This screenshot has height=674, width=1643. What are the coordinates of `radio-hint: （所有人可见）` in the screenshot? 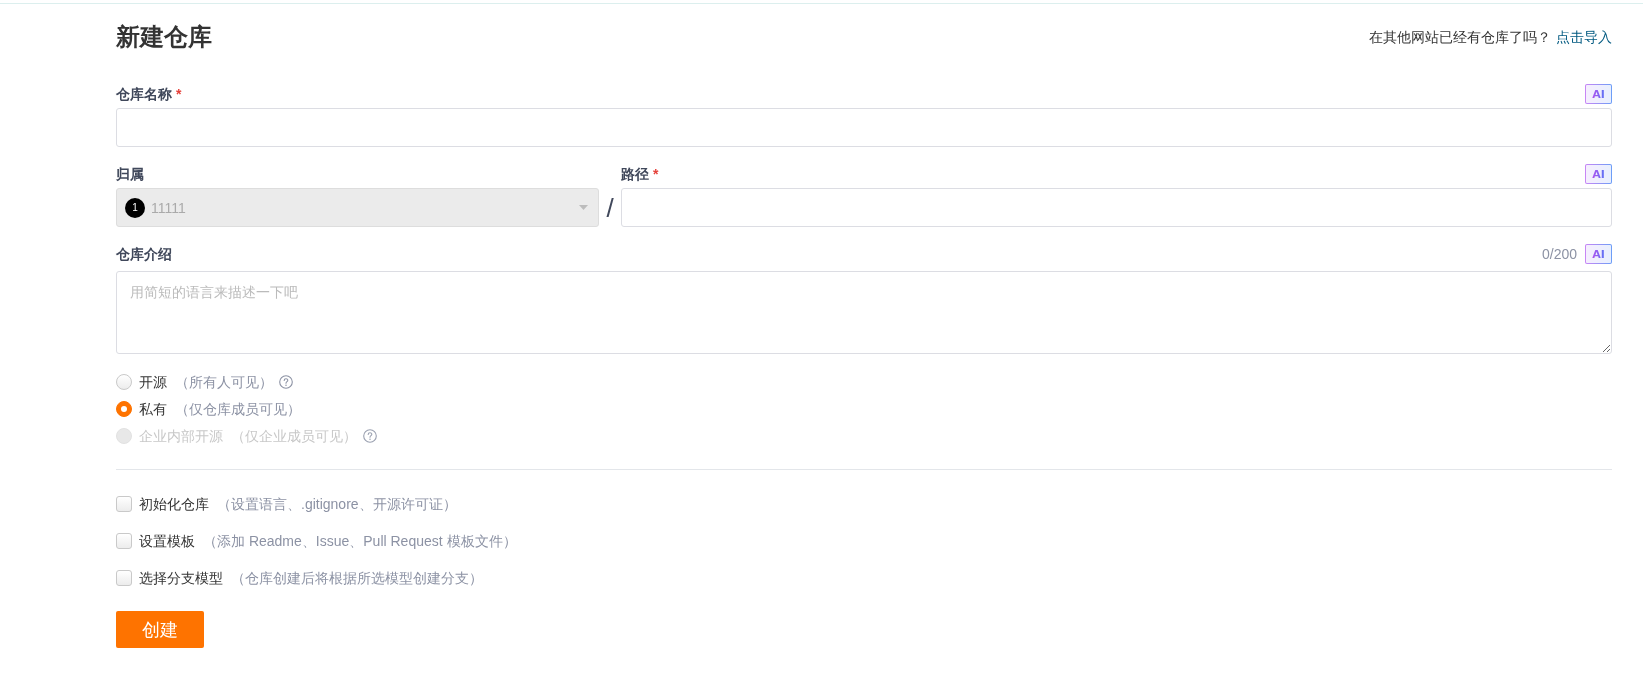 It's located at (224, 382).